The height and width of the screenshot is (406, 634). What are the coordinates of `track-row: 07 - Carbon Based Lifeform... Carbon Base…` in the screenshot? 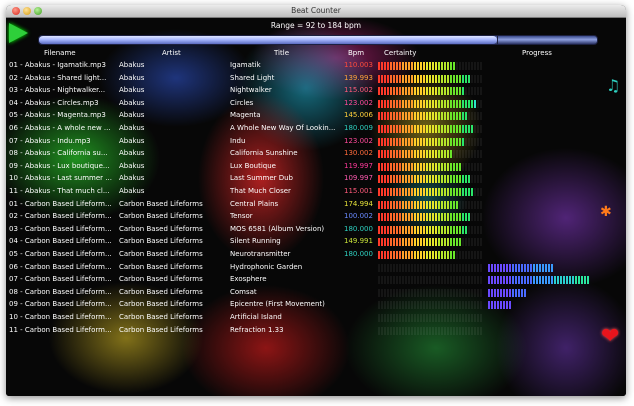 It's located at (316, 280).